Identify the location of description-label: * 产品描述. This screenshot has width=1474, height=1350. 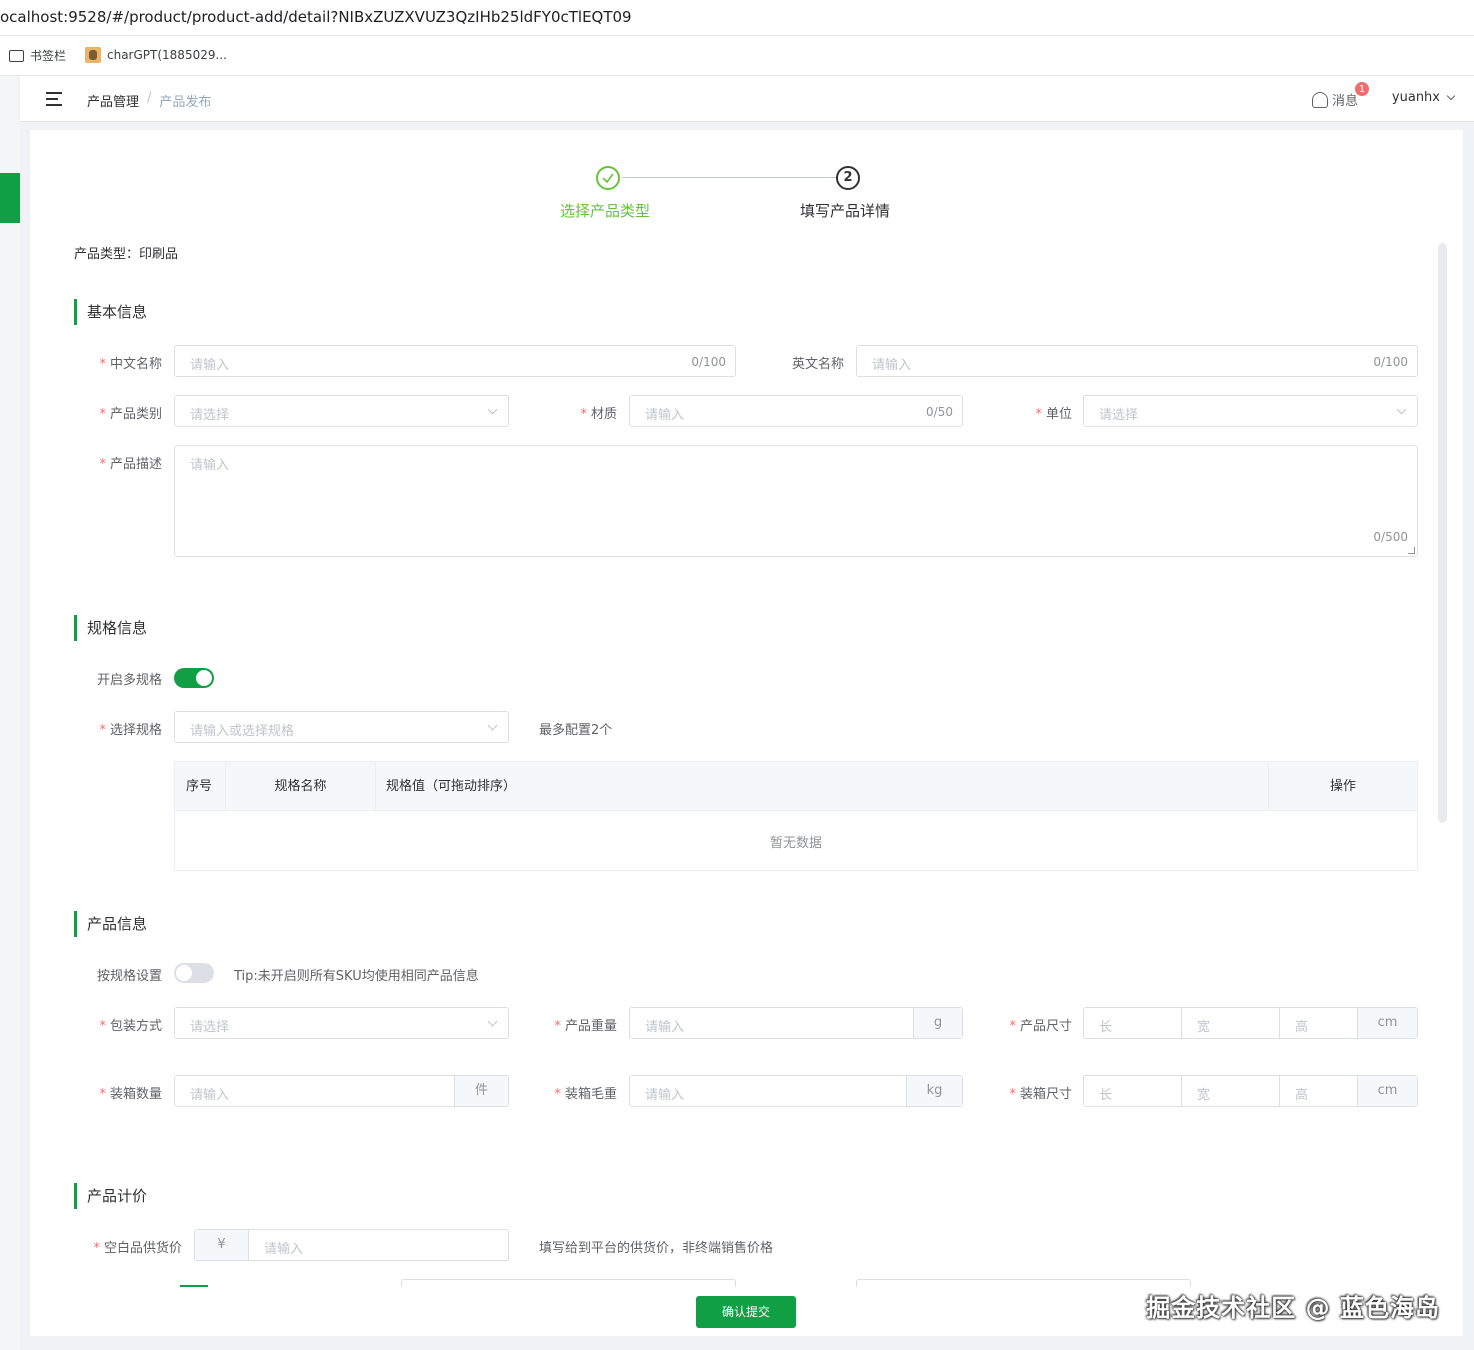
(130, 464).